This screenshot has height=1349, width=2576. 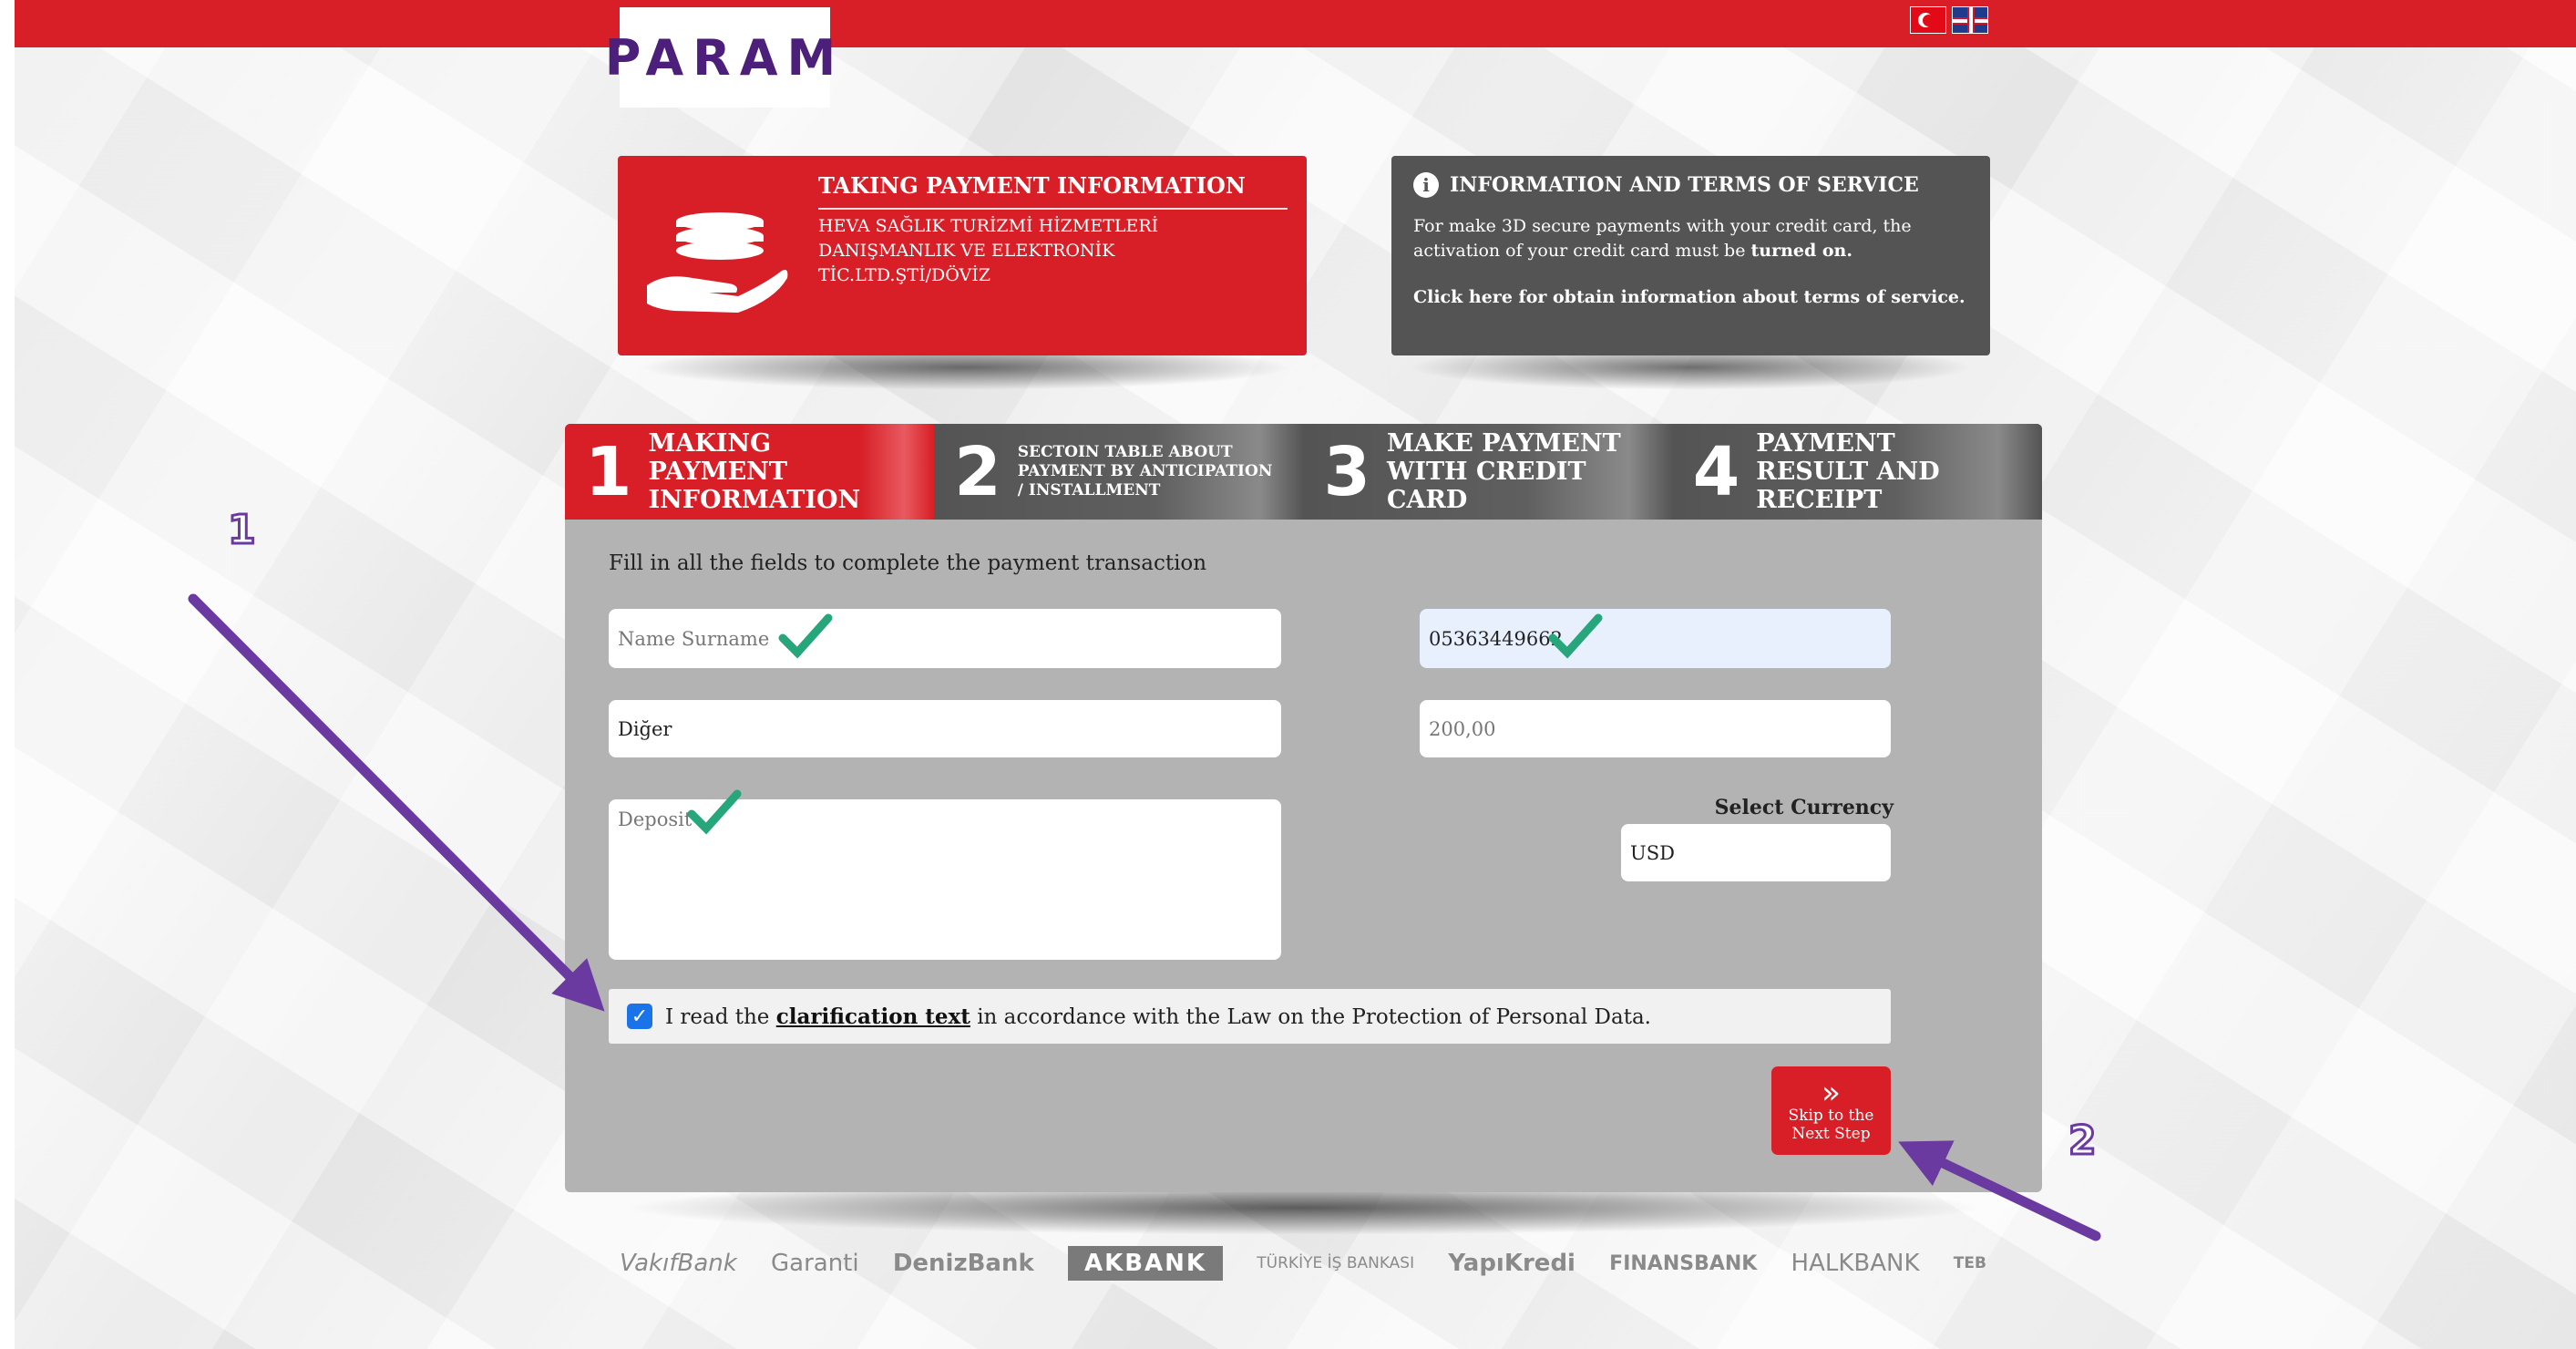 I want to click on step-1: 1 MAKING PAYMENT INFORMATION, so click(x=750, y=472).